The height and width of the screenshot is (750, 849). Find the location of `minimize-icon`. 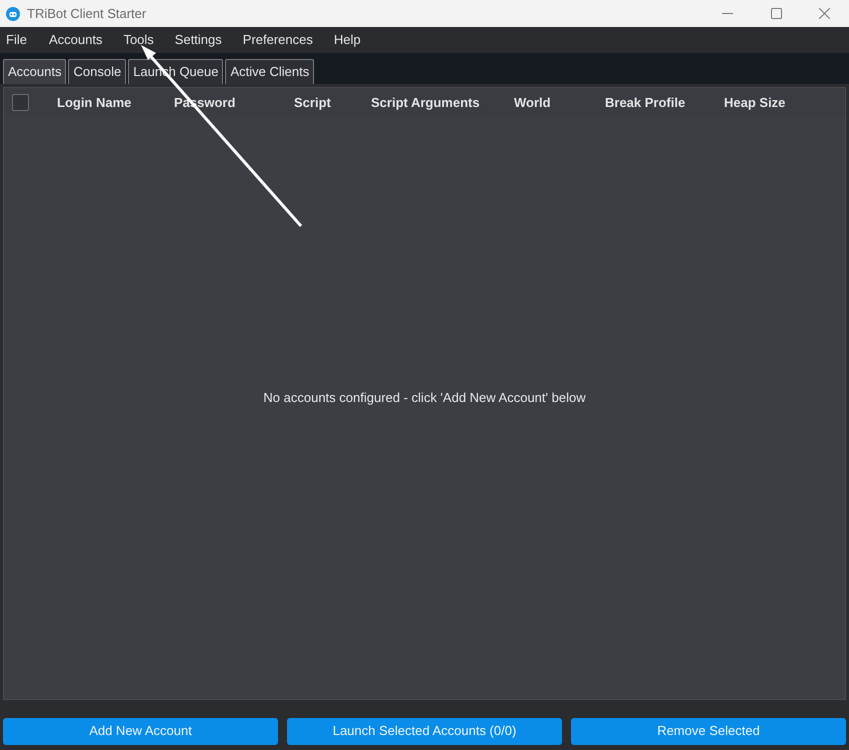

minimize-icon is located at coordinates (727, 13).